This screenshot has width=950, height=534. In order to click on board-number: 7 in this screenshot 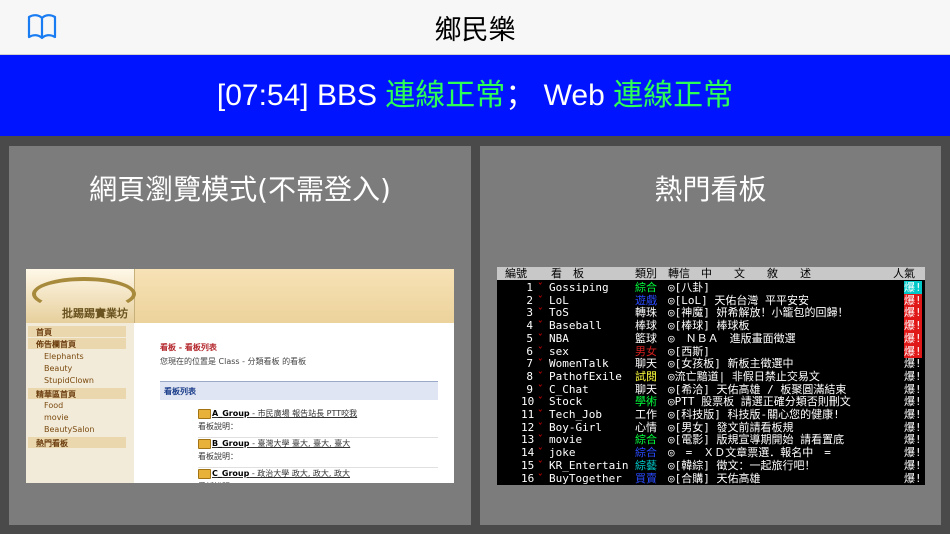, I will do `click(529, 364)`.